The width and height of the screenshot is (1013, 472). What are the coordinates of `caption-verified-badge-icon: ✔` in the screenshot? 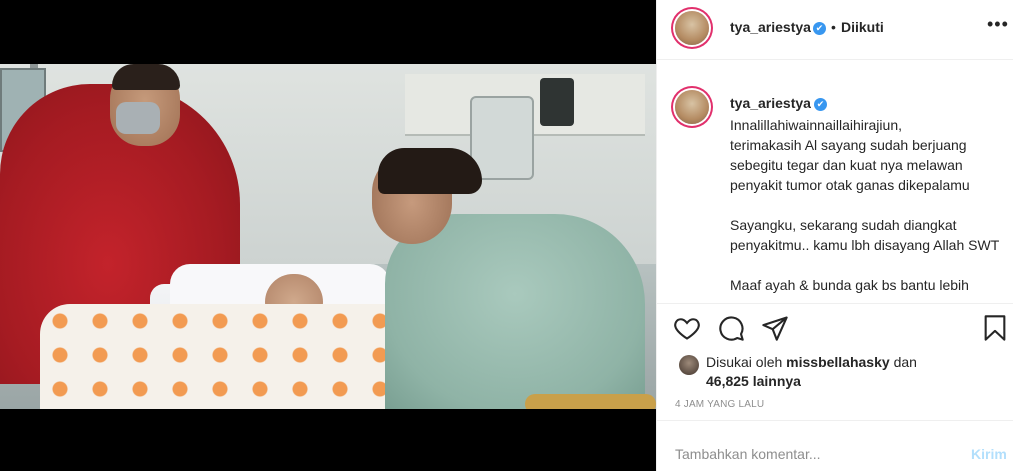 It's located at (820, 104).